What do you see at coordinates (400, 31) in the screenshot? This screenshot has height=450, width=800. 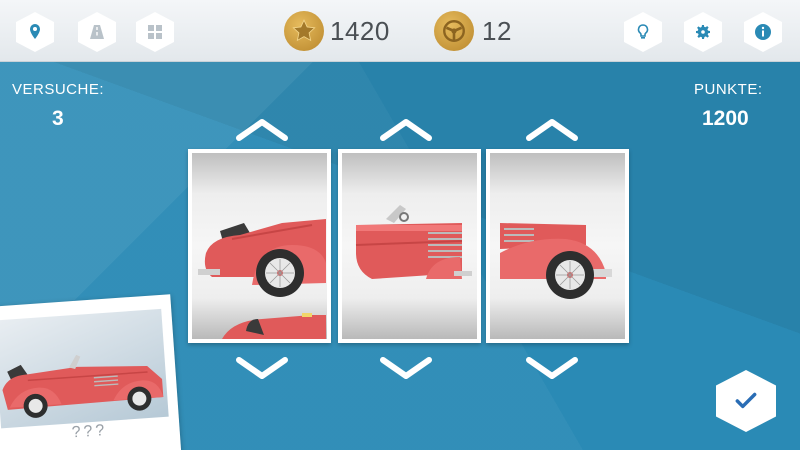 I see `top-bar: 1420 12` at bounding box center [400, 31].